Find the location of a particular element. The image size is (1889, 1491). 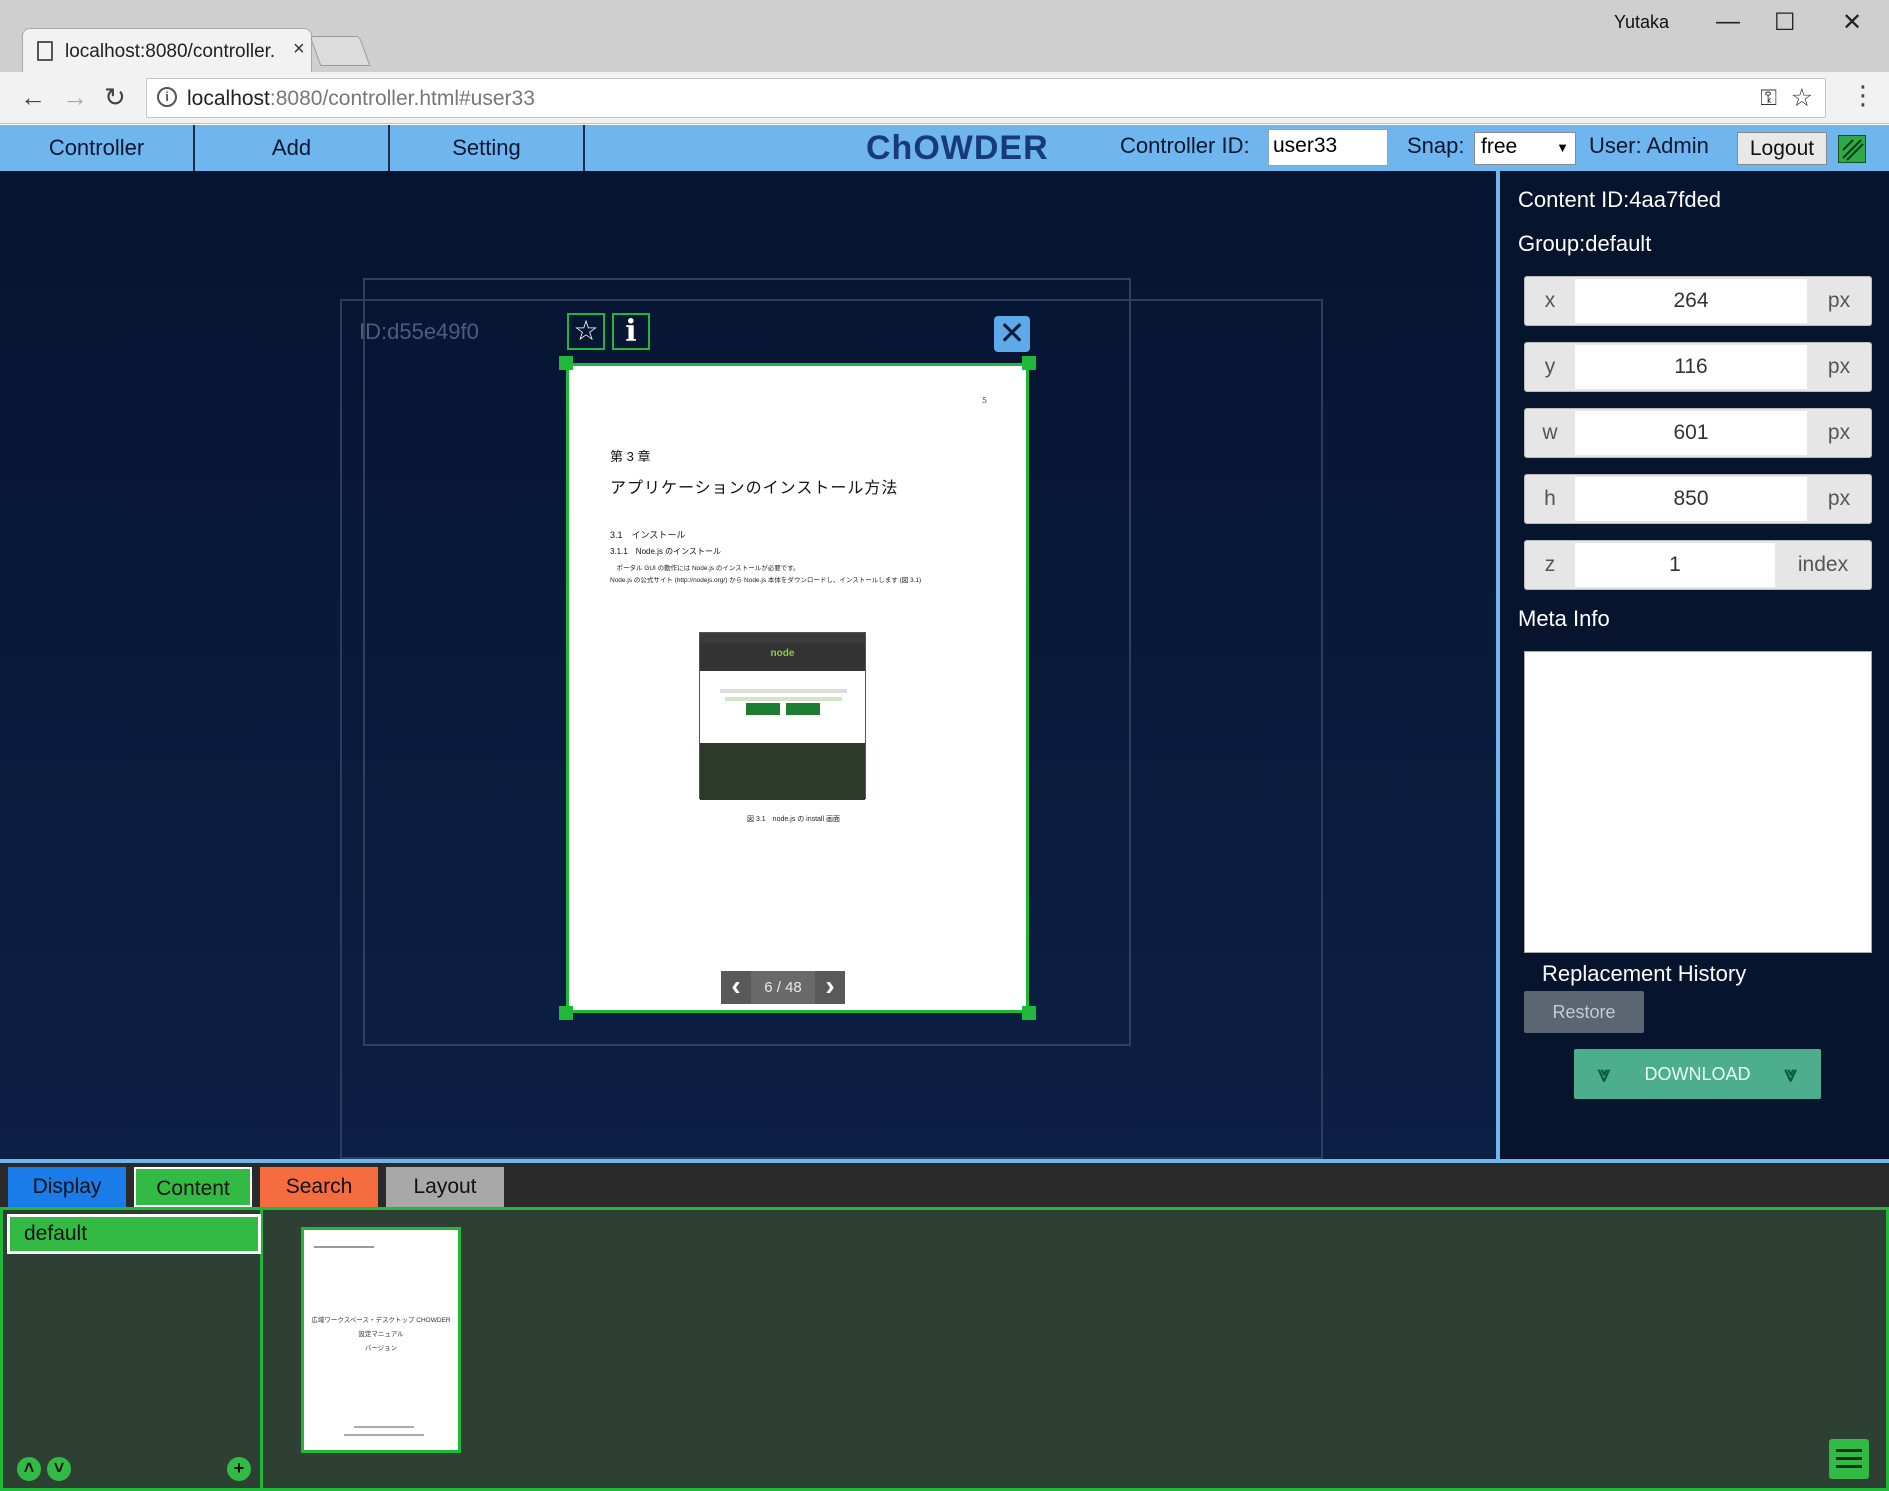

logout-button: Logout is located at coordinates (1782, 148).